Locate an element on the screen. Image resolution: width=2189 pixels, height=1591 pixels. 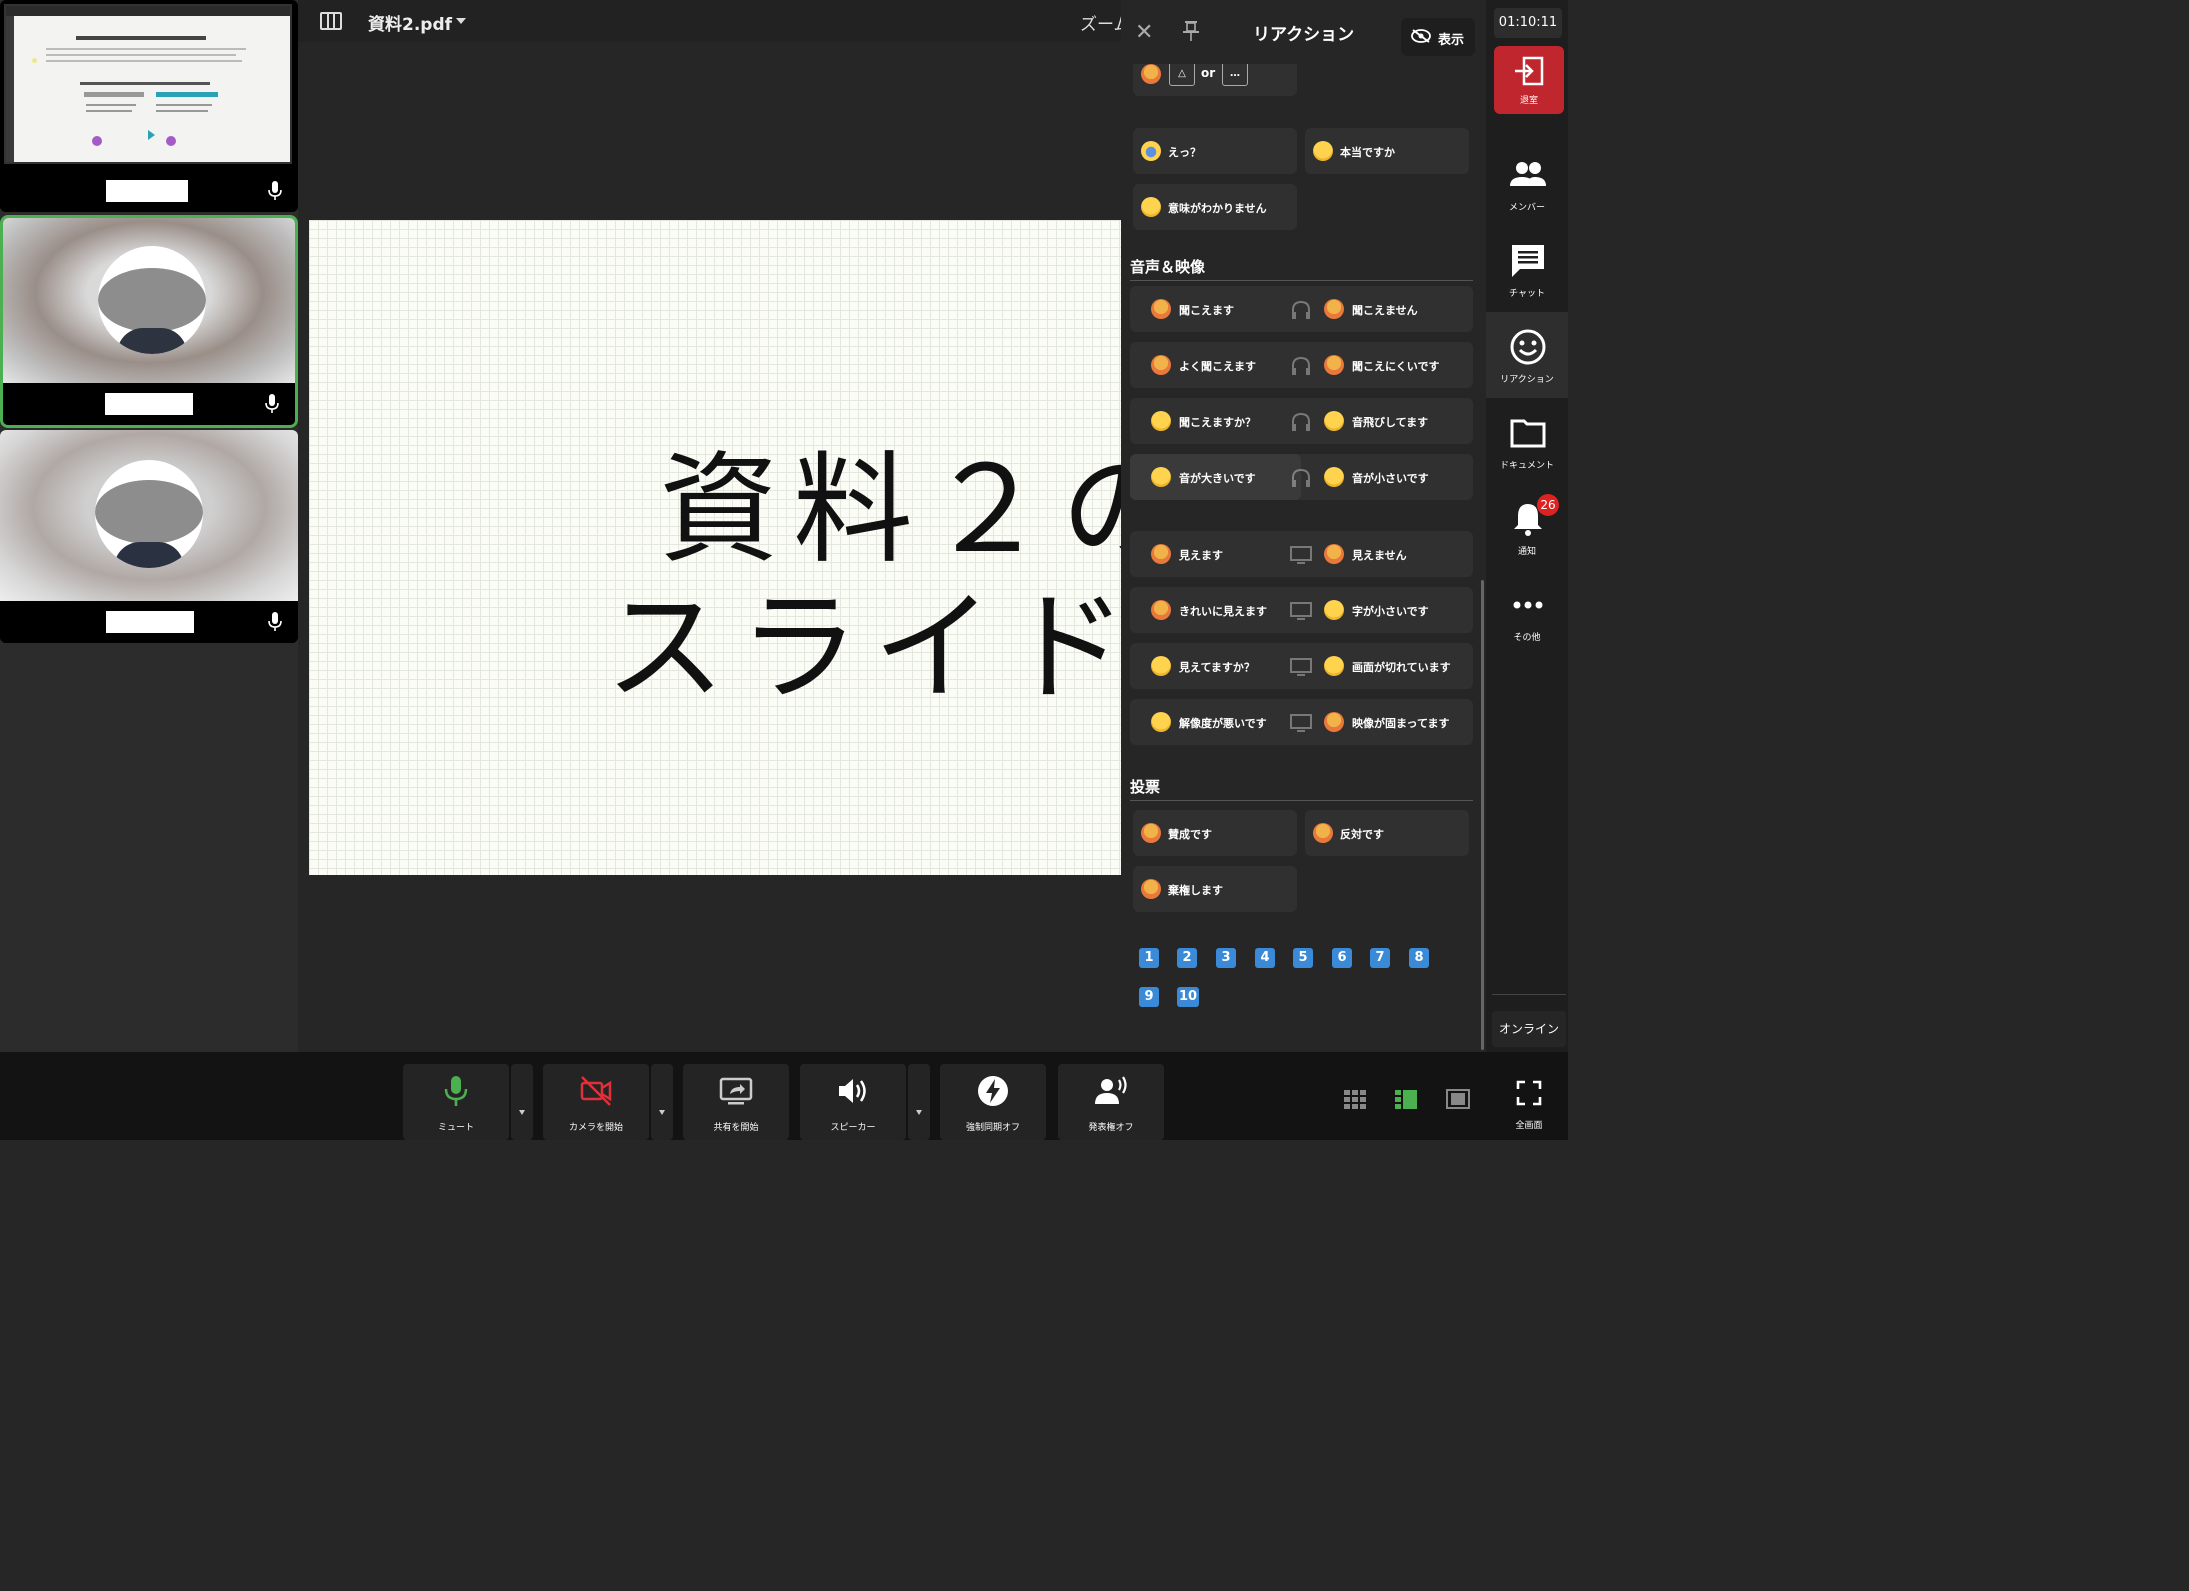
participant-tile-screenshare is located at coordinates (149, 106).